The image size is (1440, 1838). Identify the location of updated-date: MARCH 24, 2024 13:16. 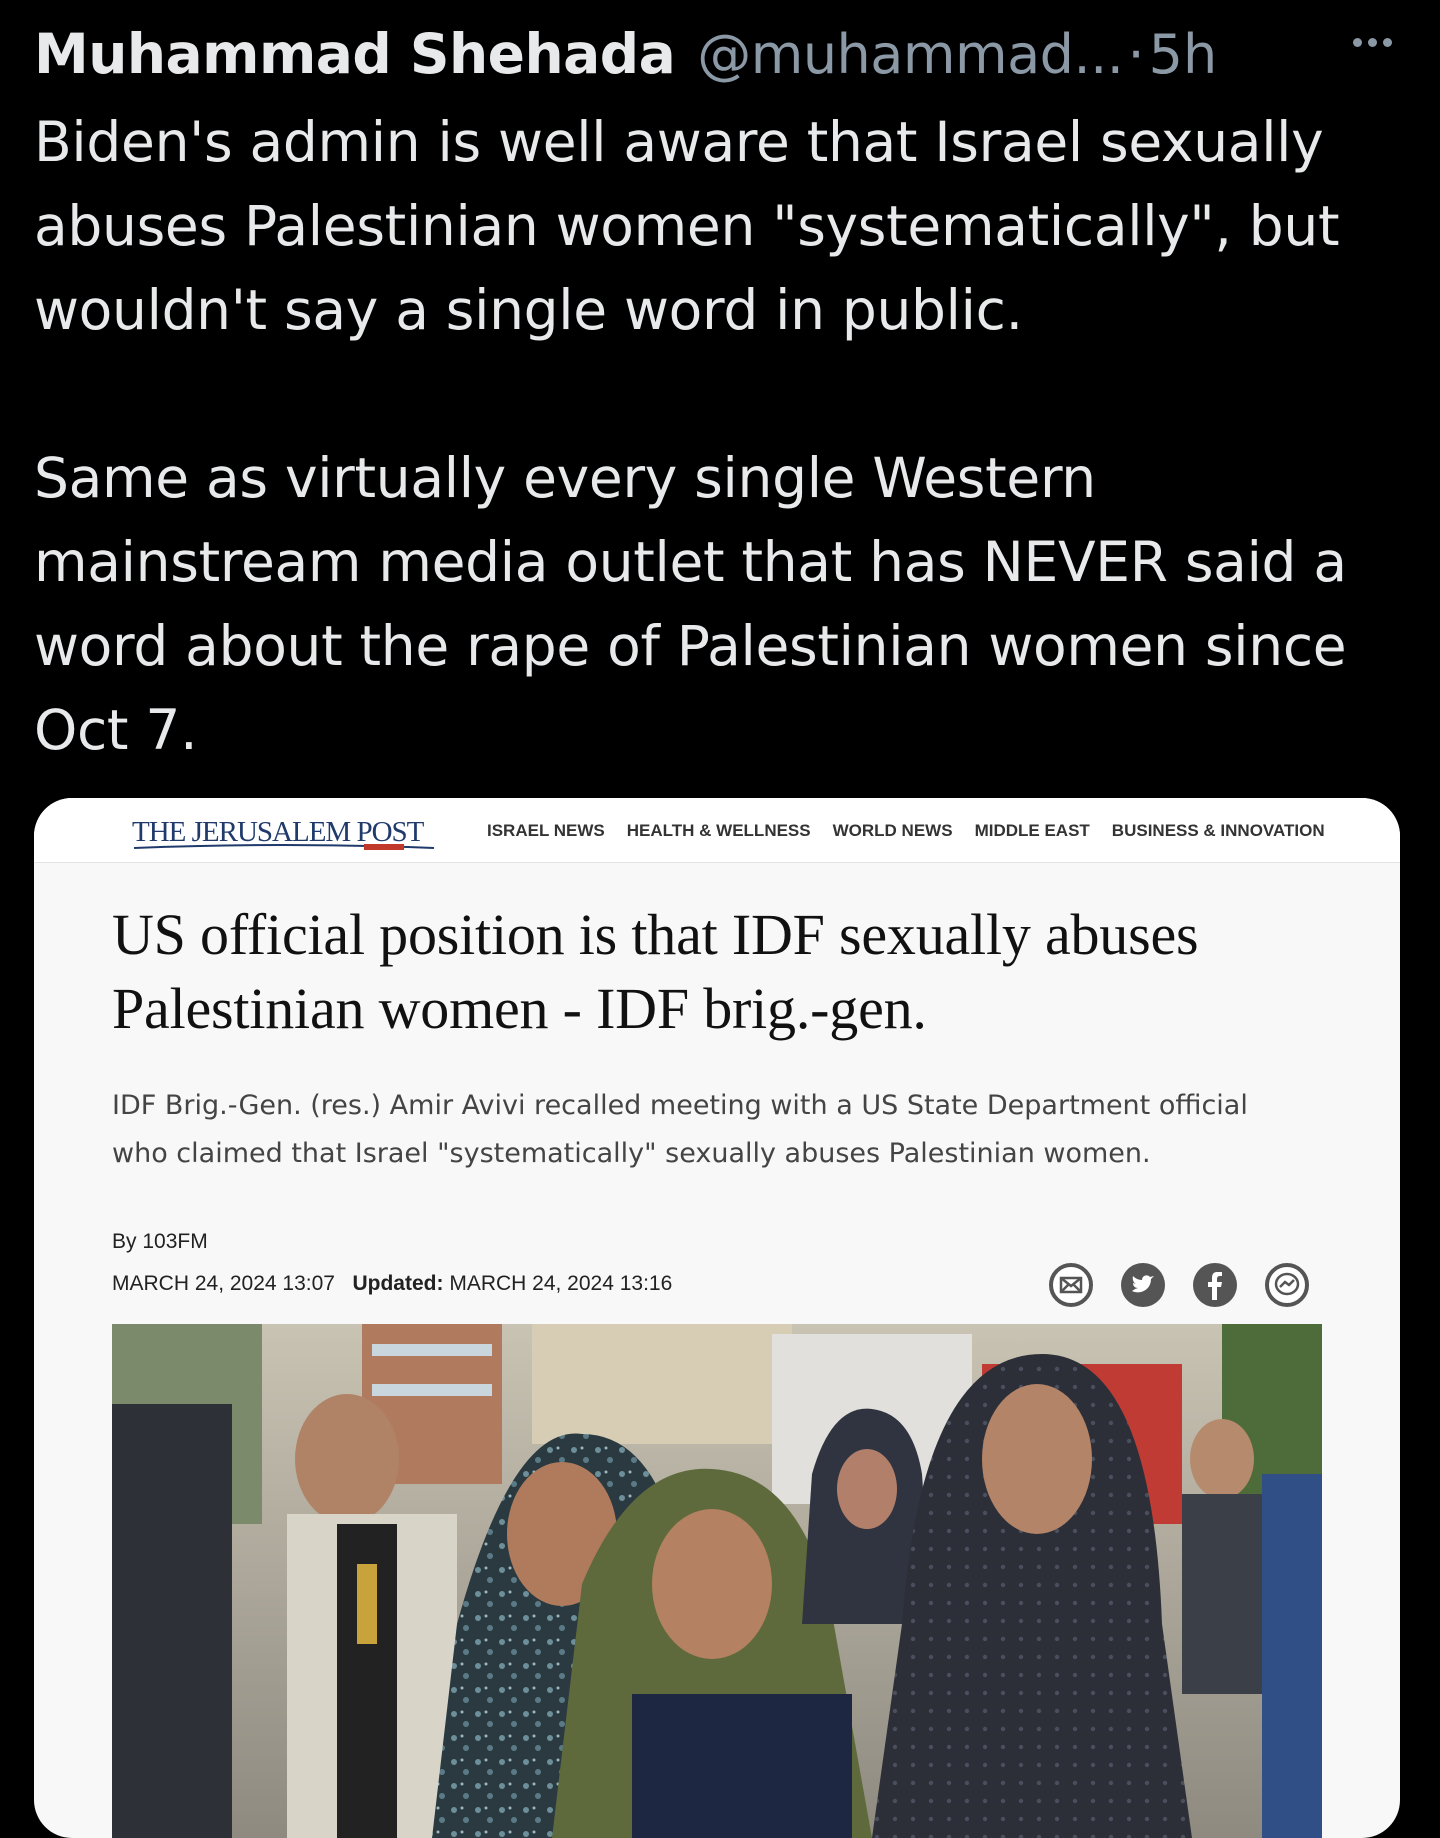
(561, 1283).